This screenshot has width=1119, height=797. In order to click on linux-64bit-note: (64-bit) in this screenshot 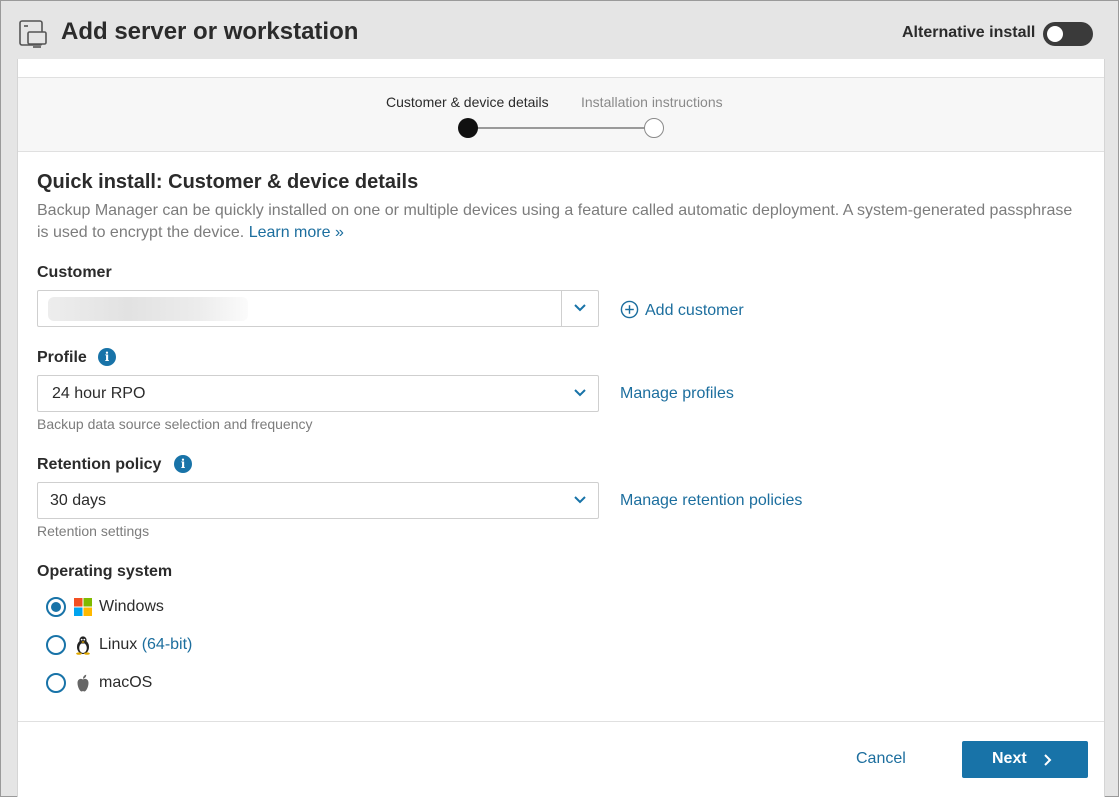, I will do `click(167, 644)`.